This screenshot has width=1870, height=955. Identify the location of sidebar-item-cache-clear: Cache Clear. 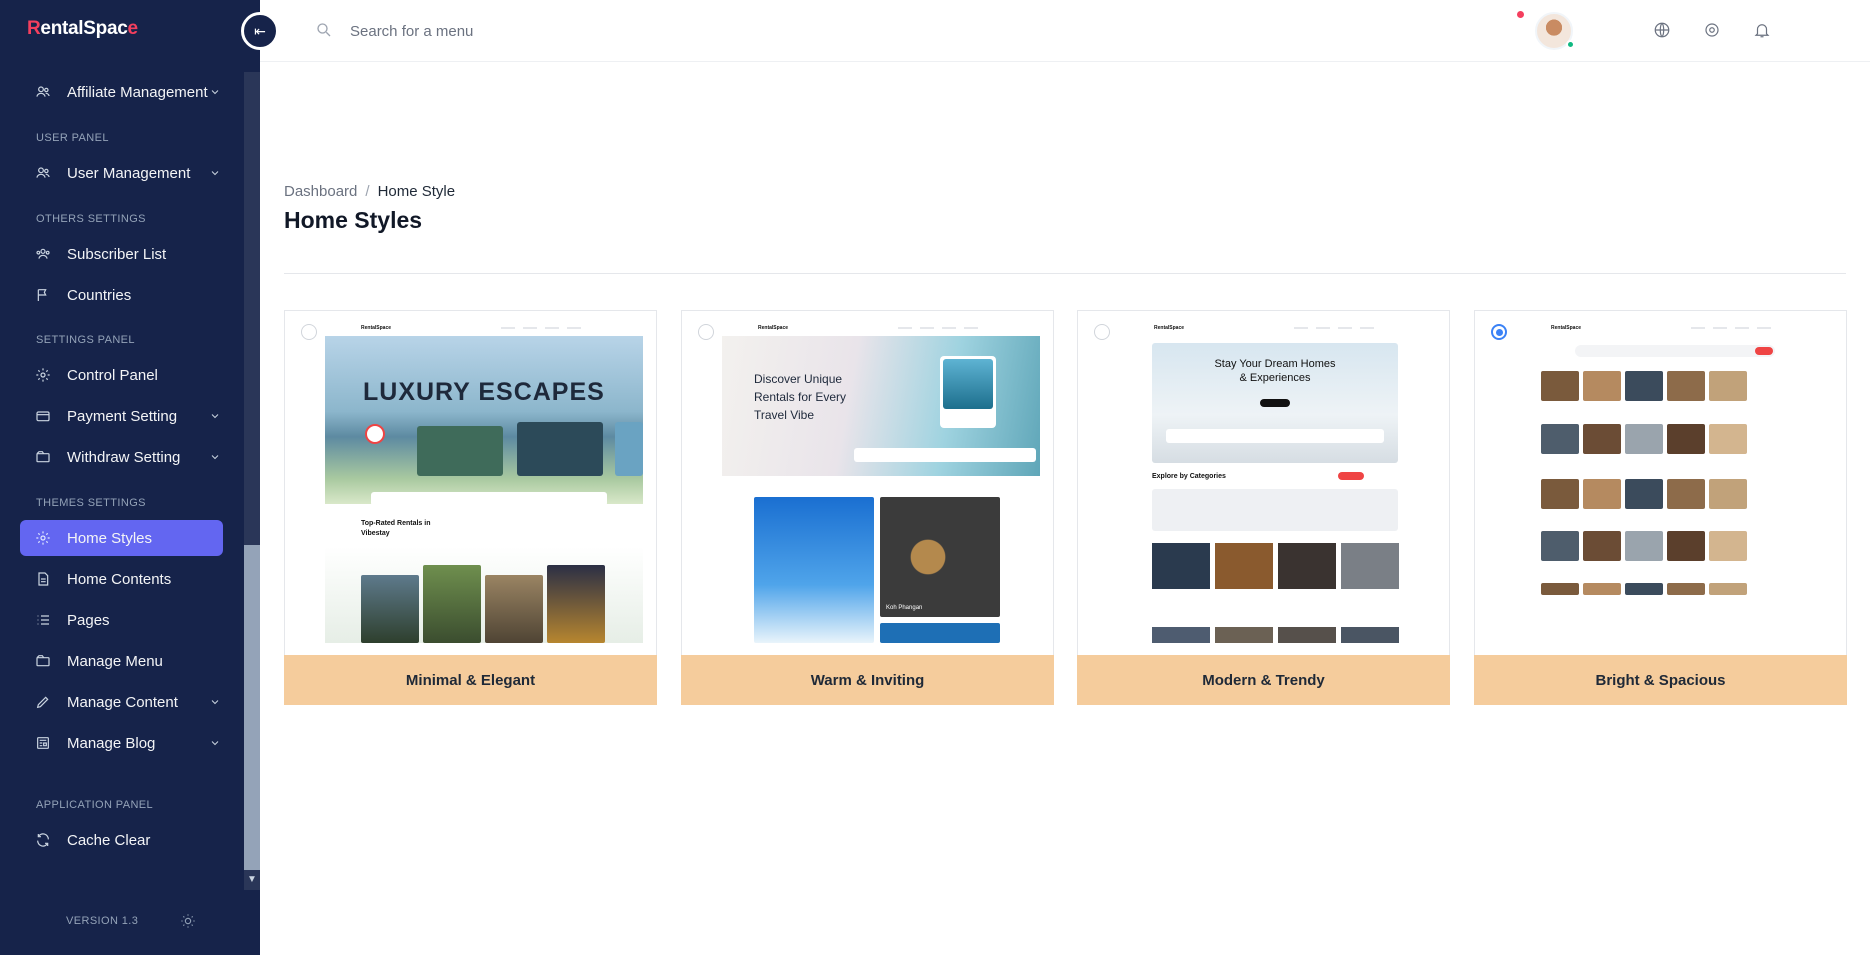
(121, 840).